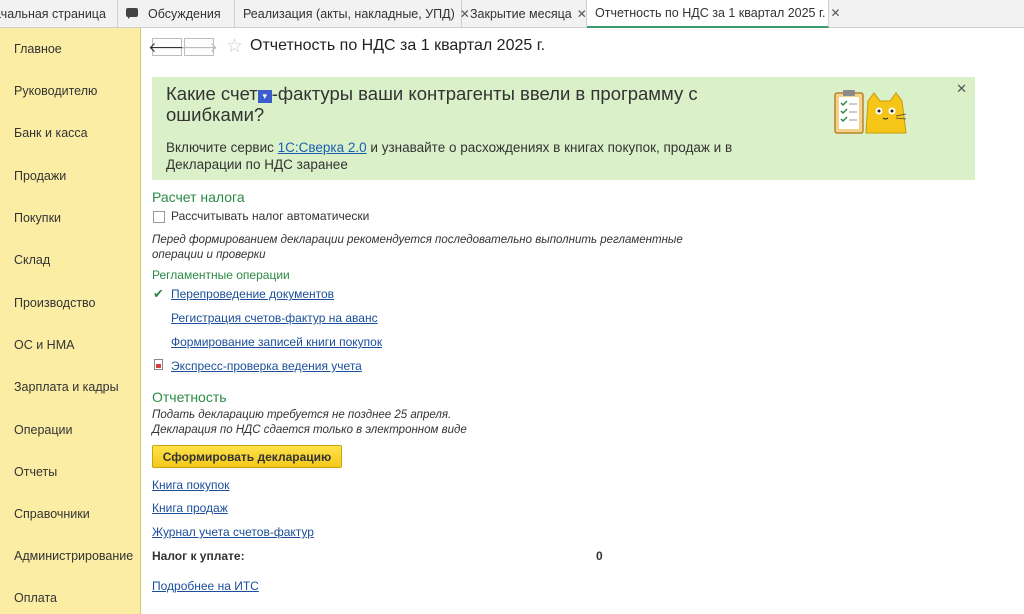 The width and height of the screenshot is (1024, 614). Describe the element at coordinates (55, 303) in the screenshot. I see `sidebar-item-production: Производство` at that location.